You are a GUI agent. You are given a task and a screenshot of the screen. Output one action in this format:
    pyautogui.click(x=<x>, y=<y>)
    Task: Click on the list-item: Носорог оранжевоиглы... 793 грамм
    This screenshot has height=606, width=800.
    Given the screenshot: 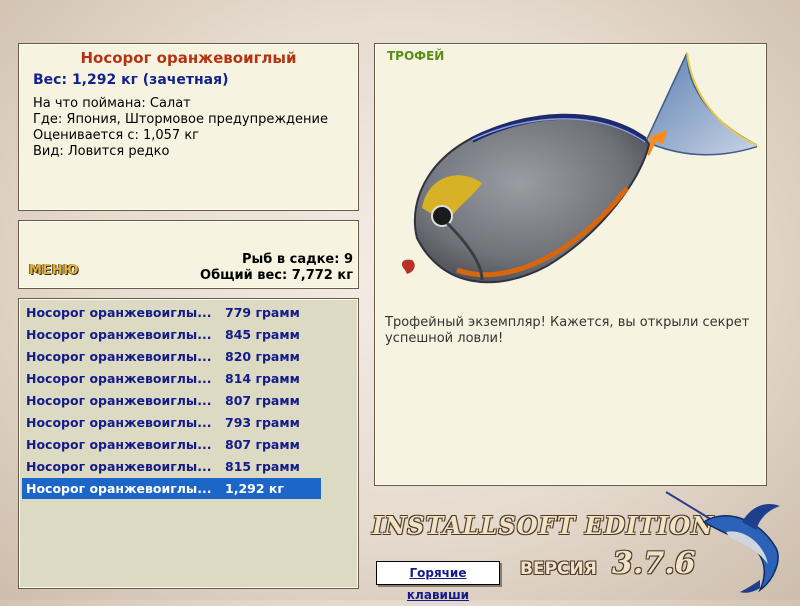 What is the action you would take?
    pyautogui.click(x=171, y=422)
    